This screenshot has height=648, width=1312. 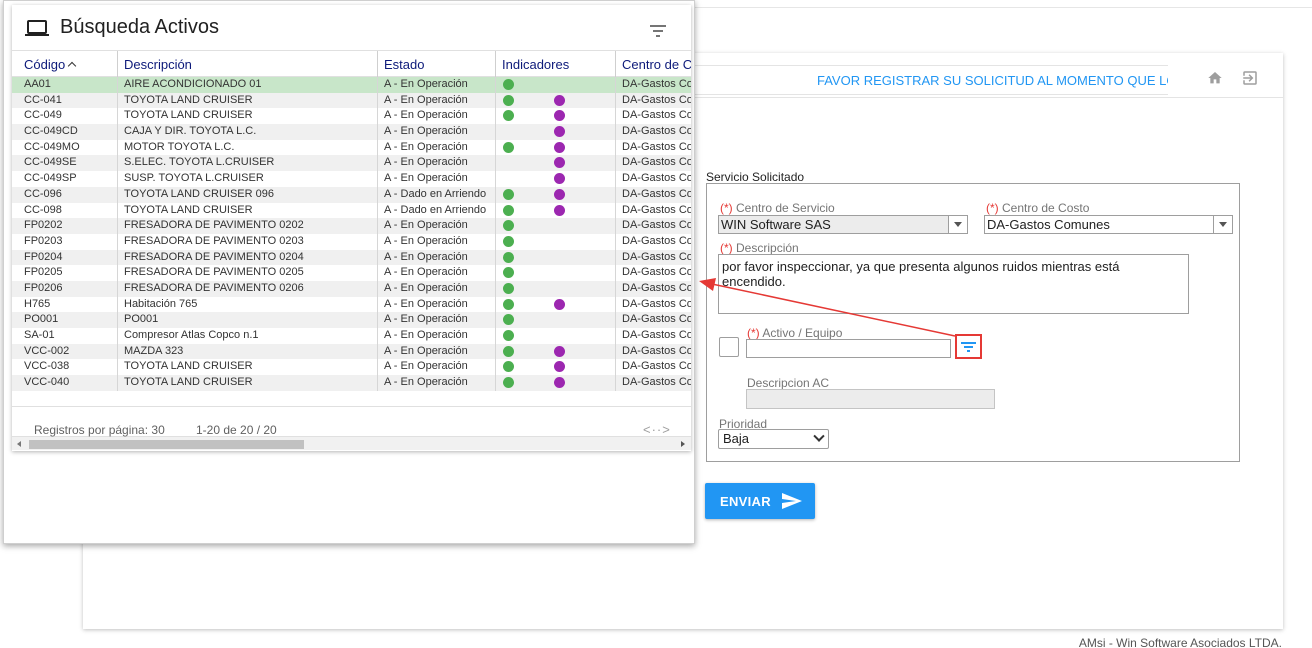 I want to click on rows-per-page: Registros por página: 30, so click(x=99, y=430).